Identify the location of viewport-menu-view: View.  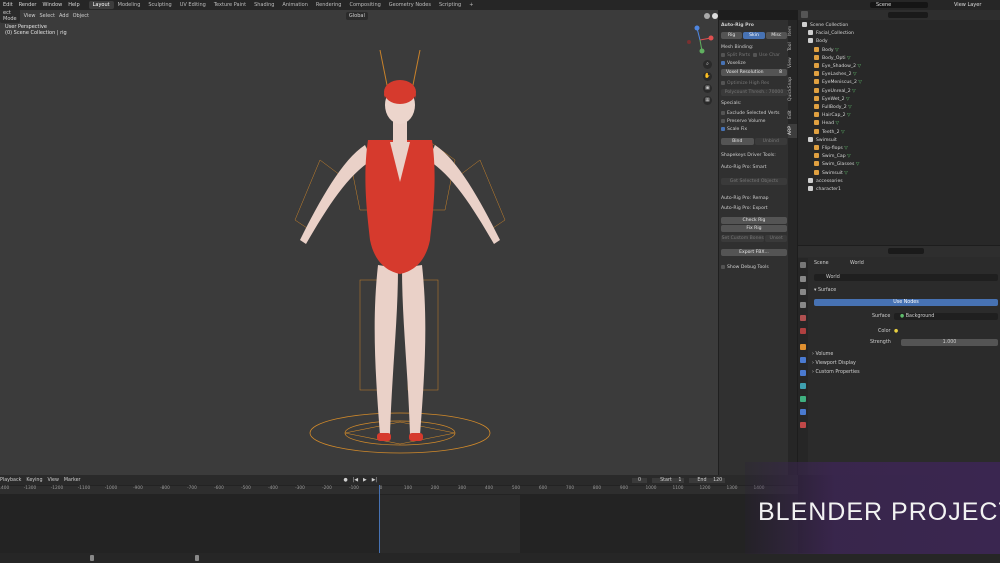
(30, 16).